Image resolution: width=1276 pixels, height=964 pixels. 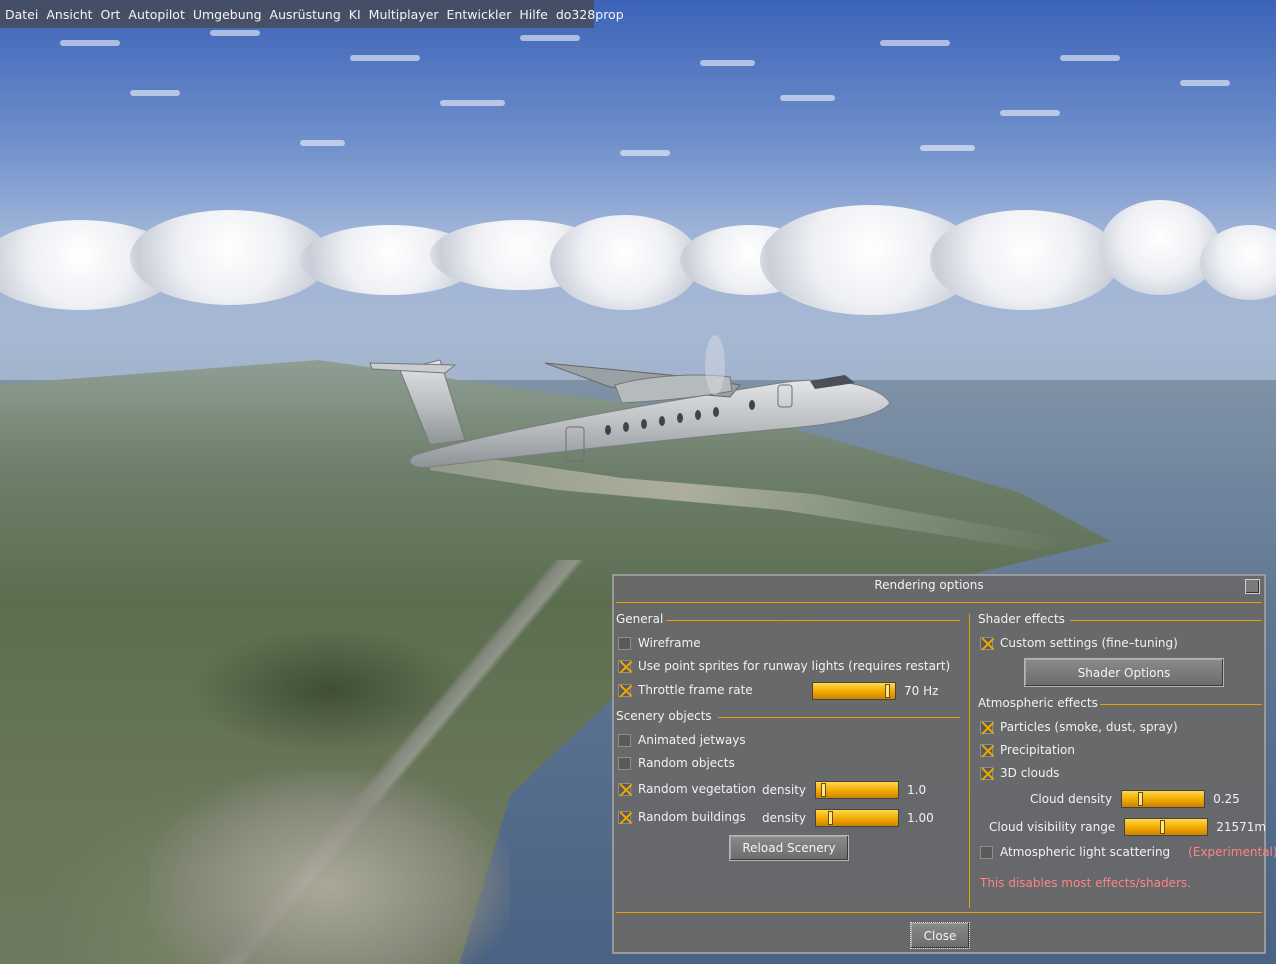 I want to click on column-divider, so click(x=969, y=761).